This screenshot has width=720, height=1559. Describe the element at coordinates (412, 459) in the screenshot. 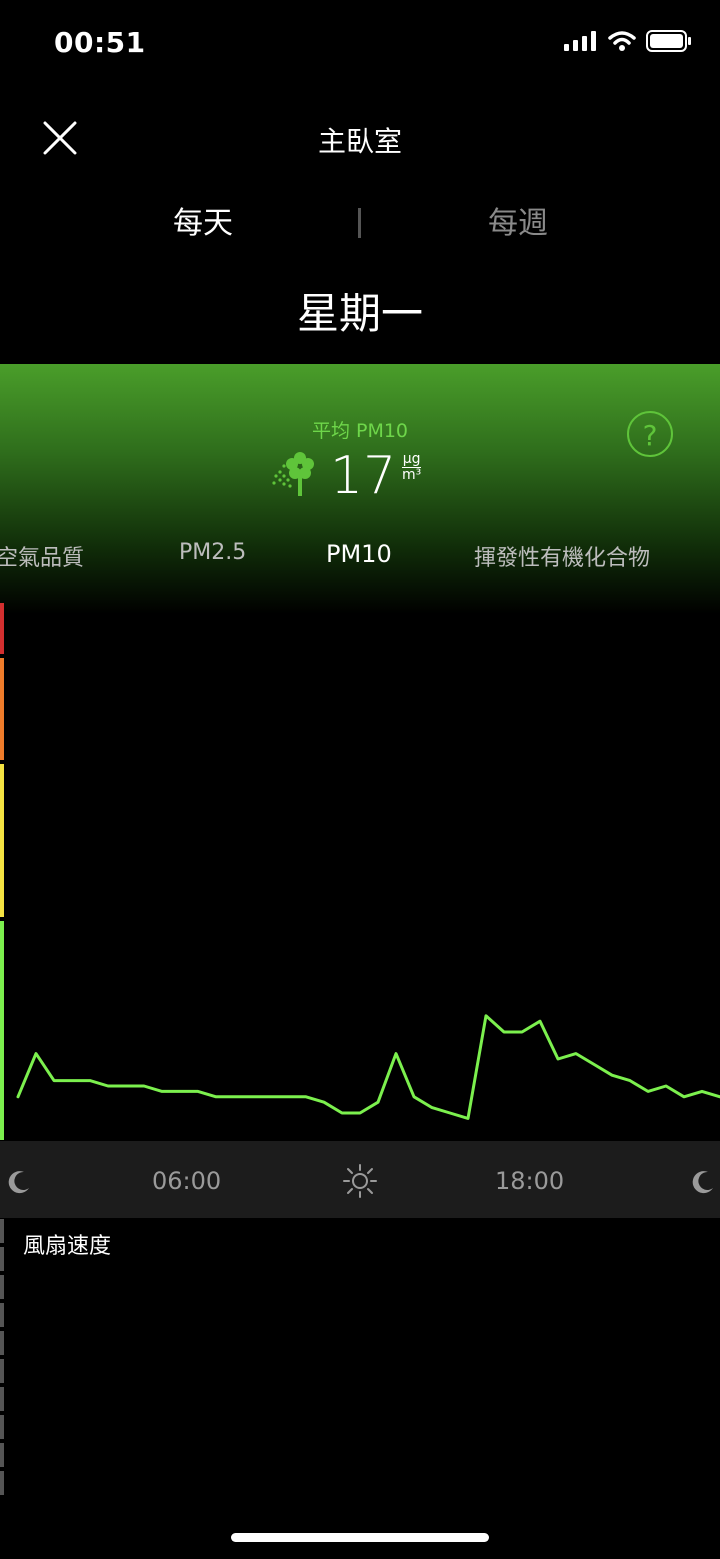

I see `unit-top: μg` at that location.